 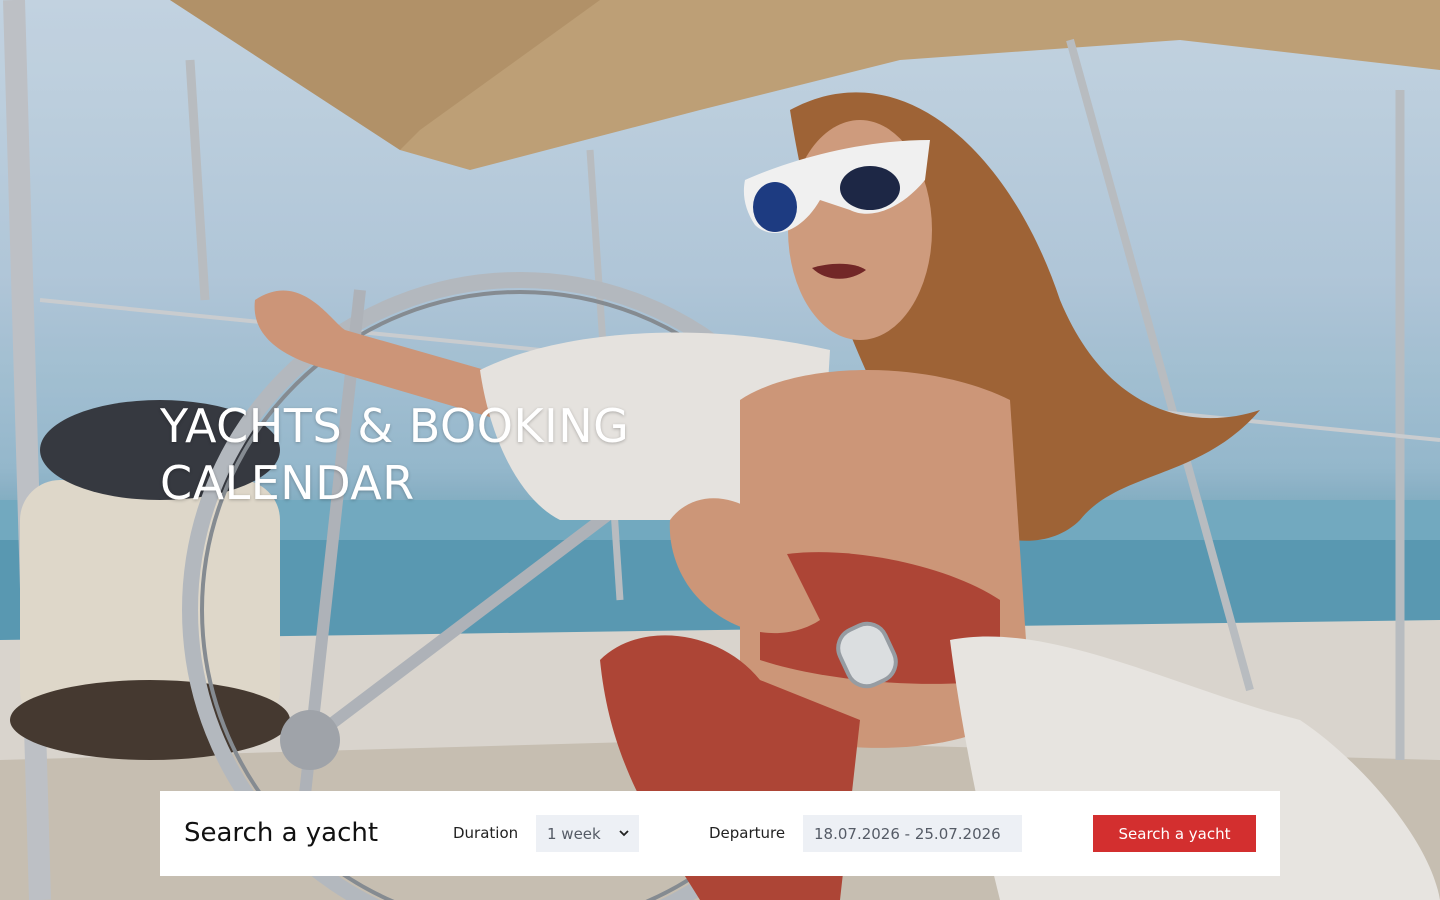 I want to click on hero-title-line-2: CALENDAR, so click(x=287, y=483).